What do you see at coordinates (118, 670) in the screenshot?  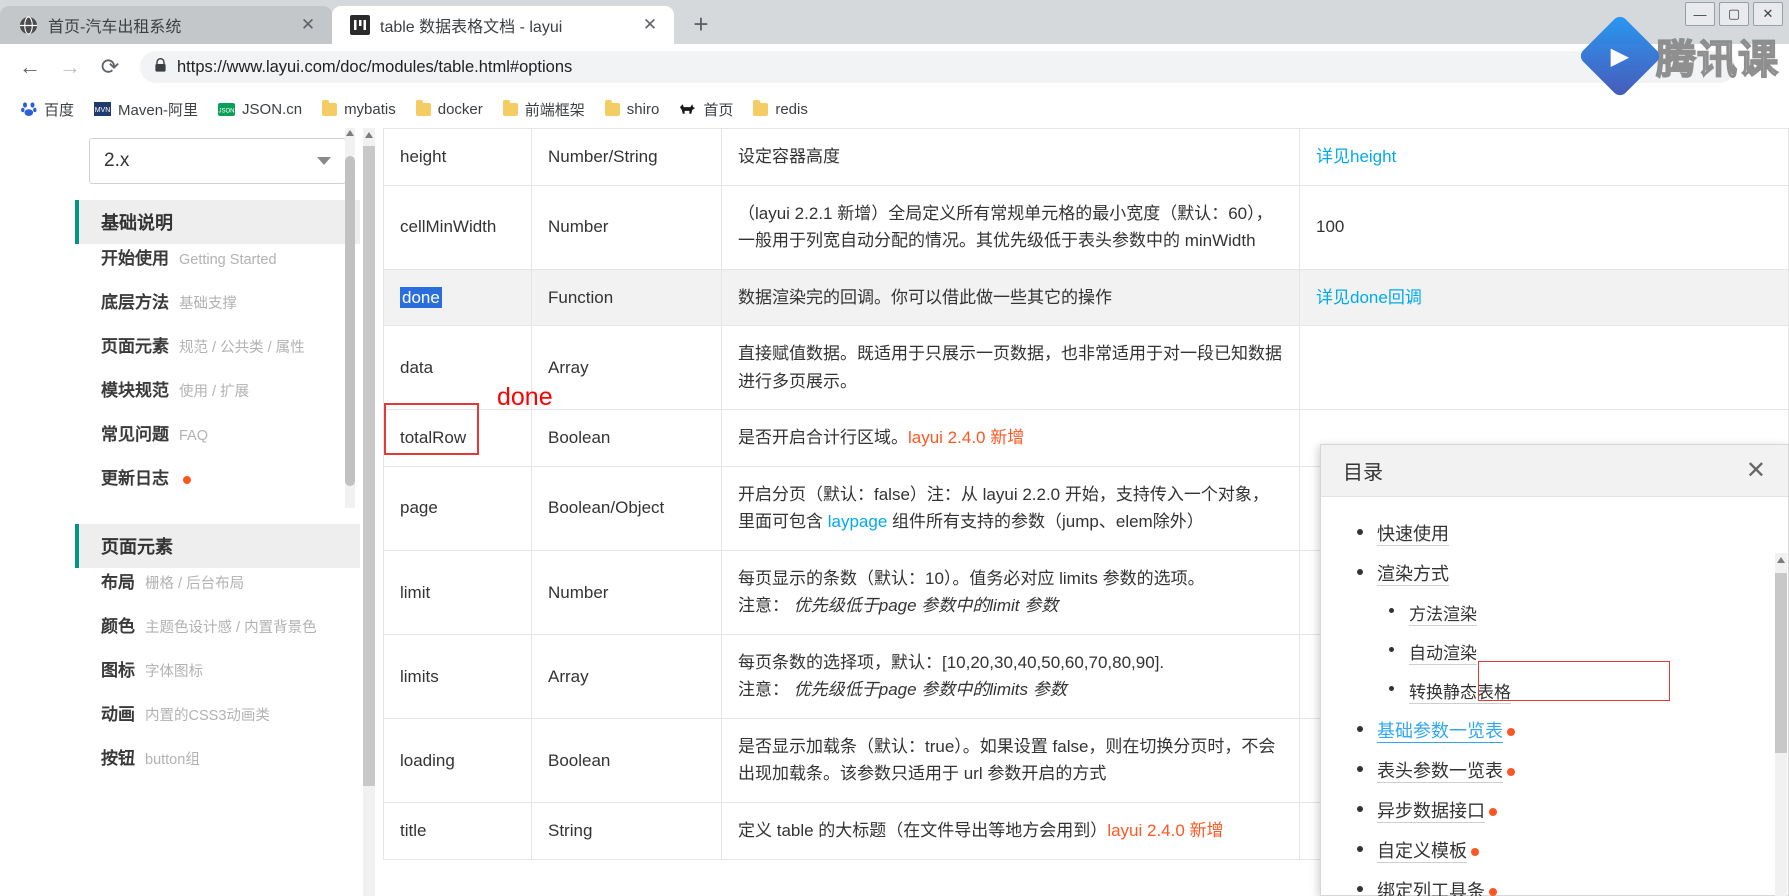 I see `nav-item-label: 图标` at bounding box center [118, 670].